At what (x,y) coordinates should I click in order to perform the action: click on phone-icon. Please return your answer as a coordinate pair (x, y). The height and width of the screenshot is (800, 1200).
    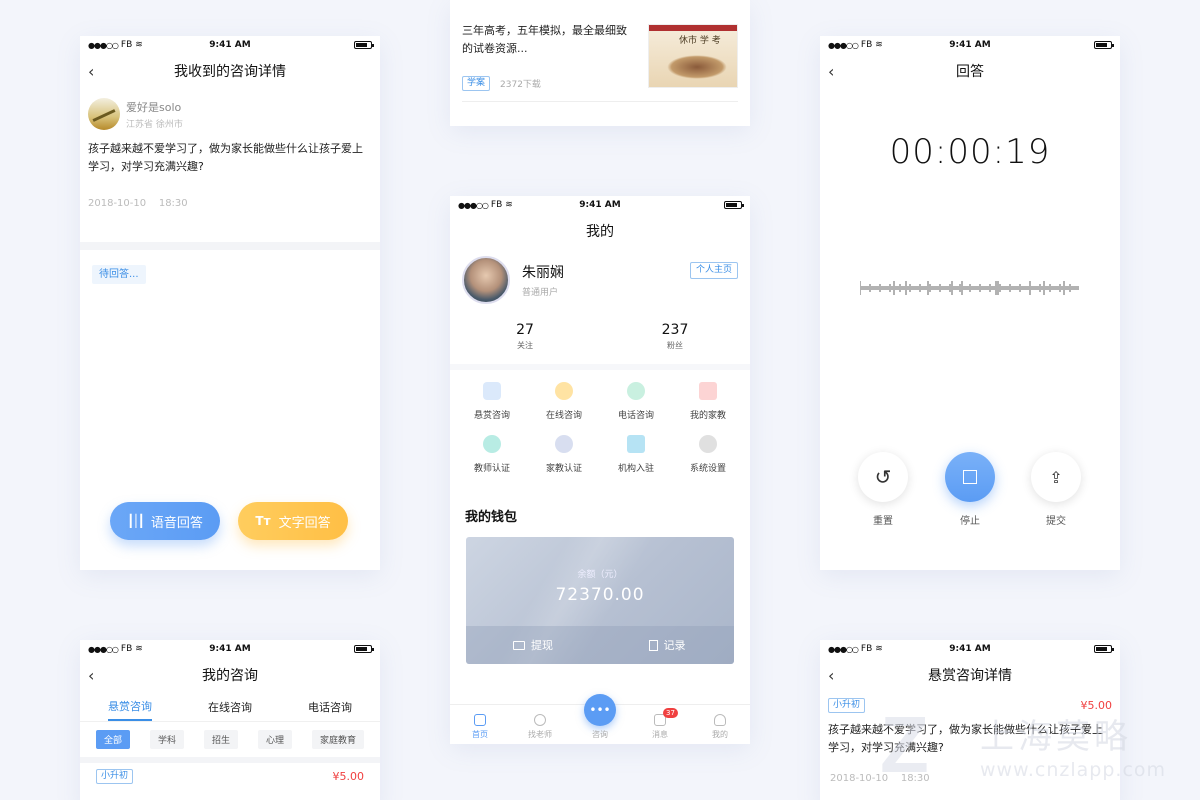
    Looking at the image, I should click on (636, 391).